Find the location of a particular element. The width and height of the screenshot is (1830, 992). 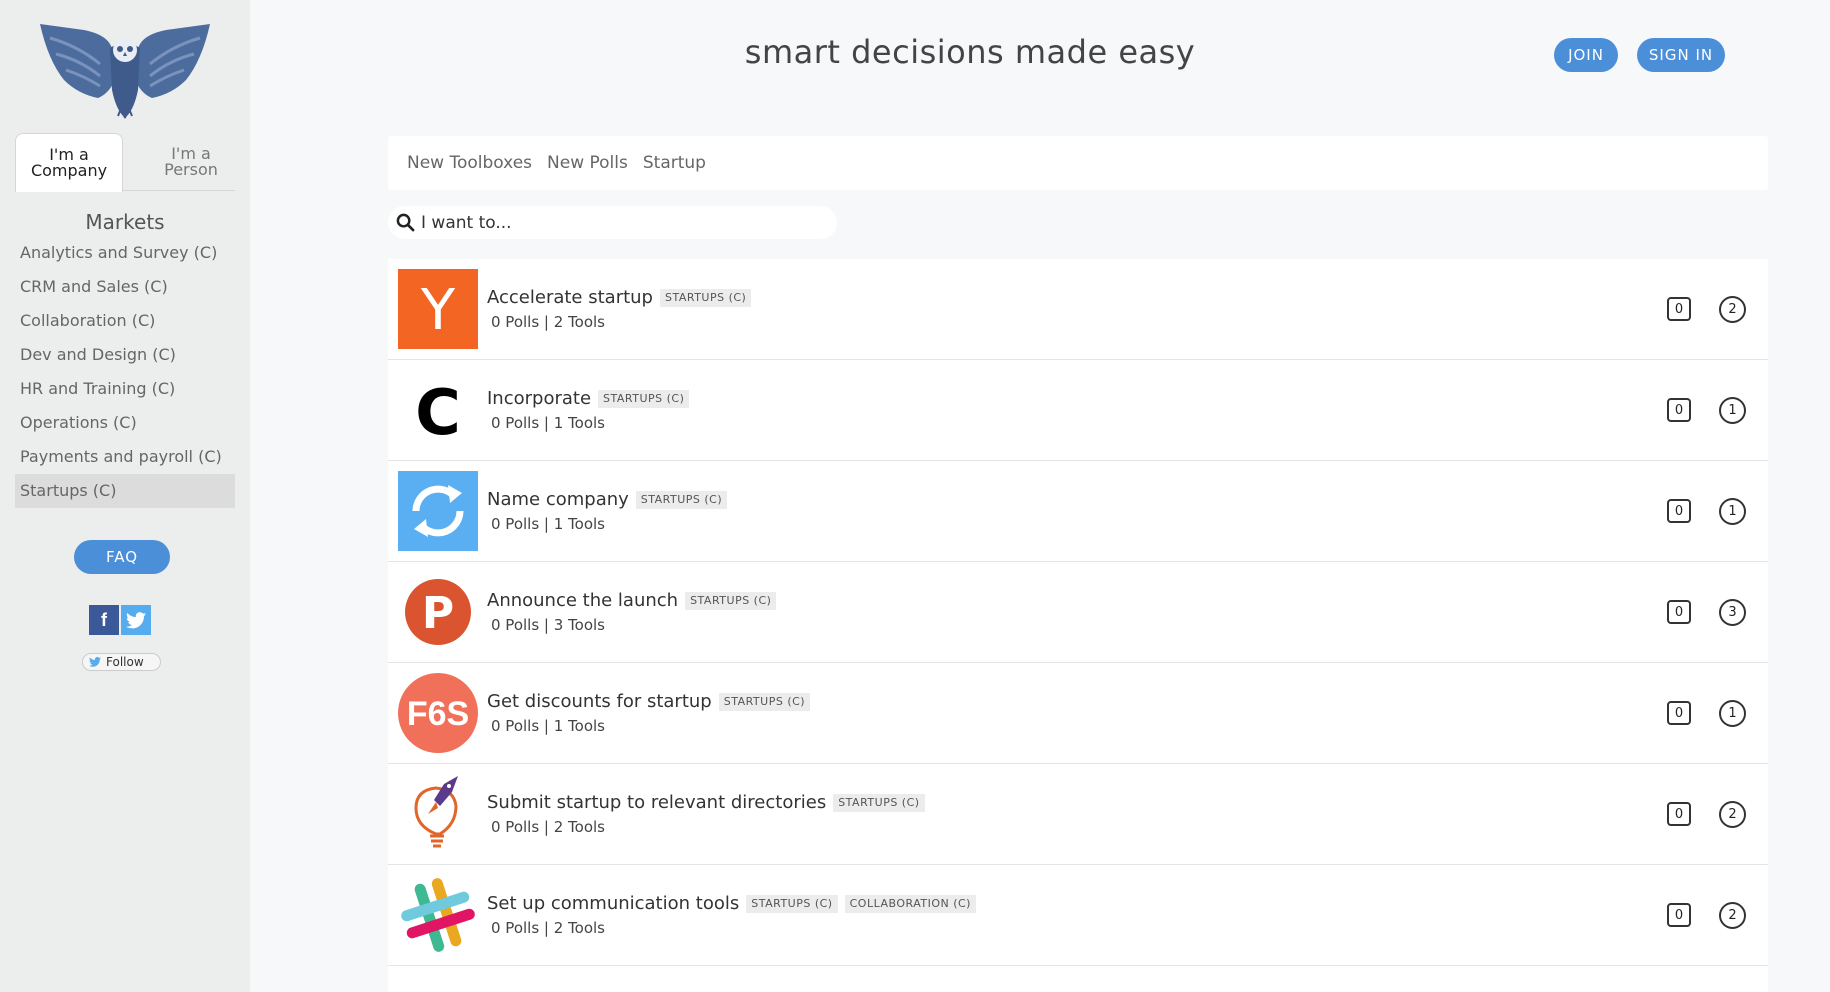

market-item-hr-training: HR and Training (C) is located at coordinates (125, 389).